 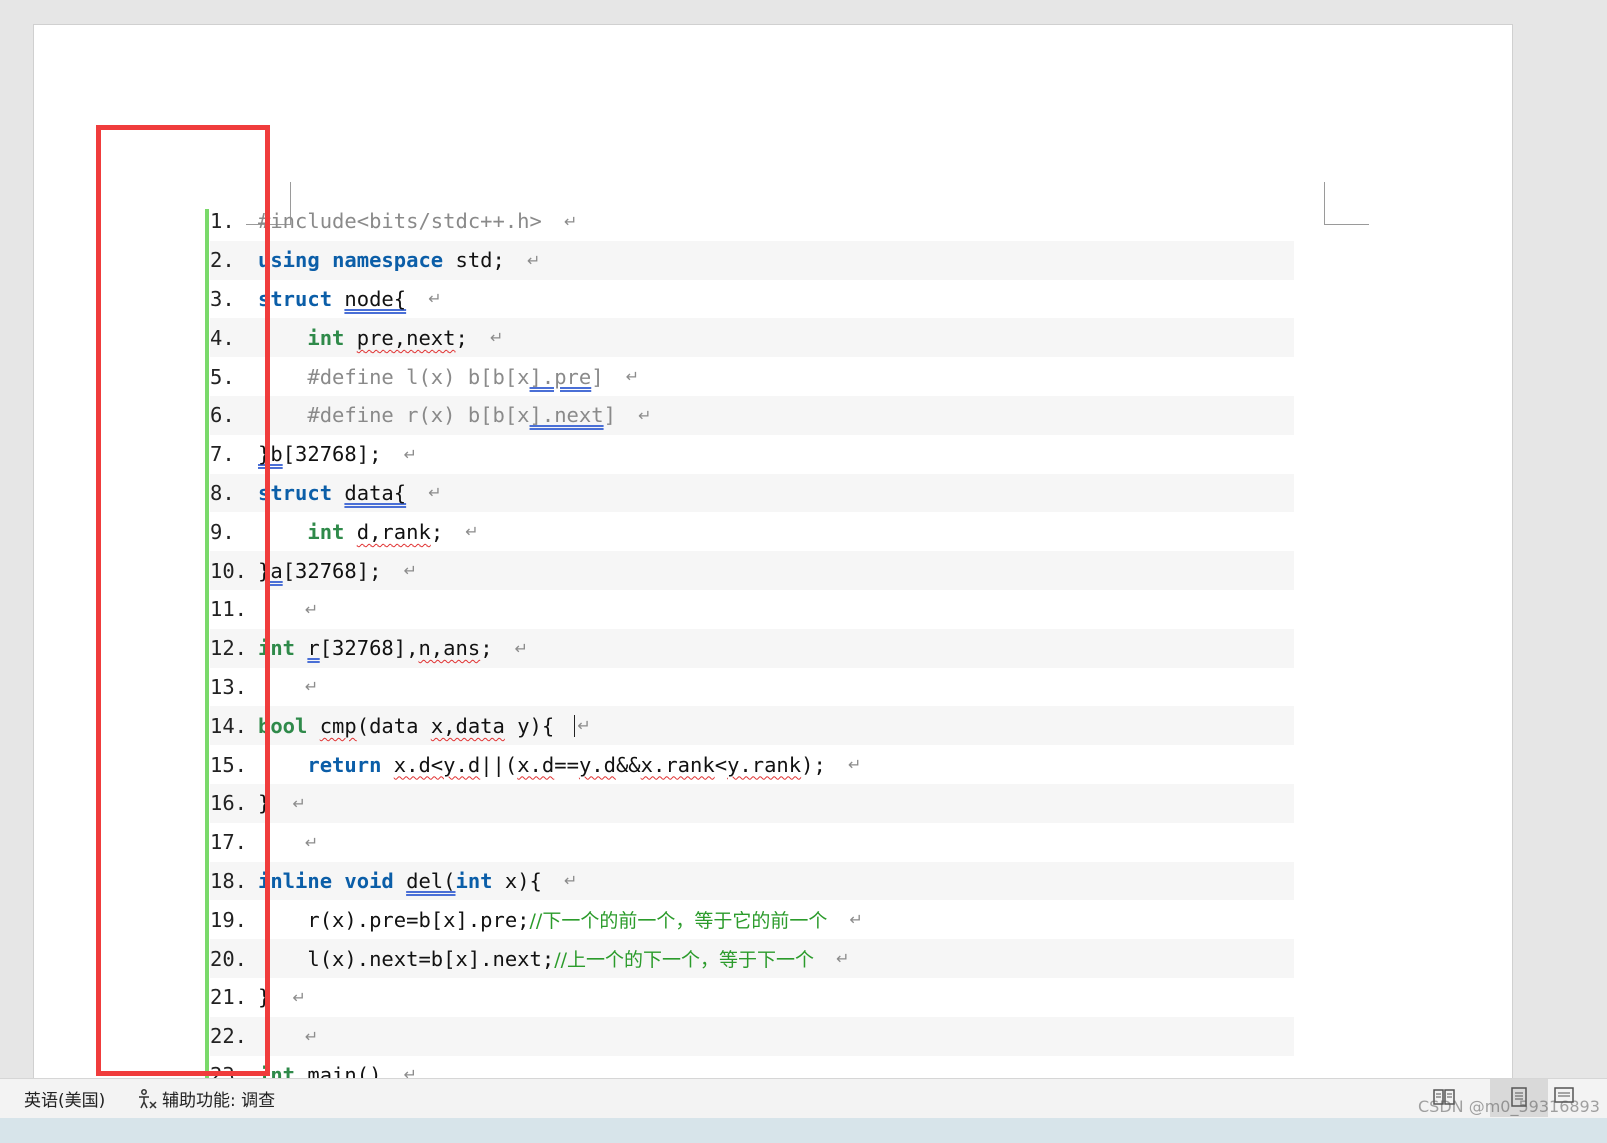 I want to click on code-text: r(x).pre=b[x].pre;//下一个的前一个，等于它的前一个, so click(x=542, y=919).